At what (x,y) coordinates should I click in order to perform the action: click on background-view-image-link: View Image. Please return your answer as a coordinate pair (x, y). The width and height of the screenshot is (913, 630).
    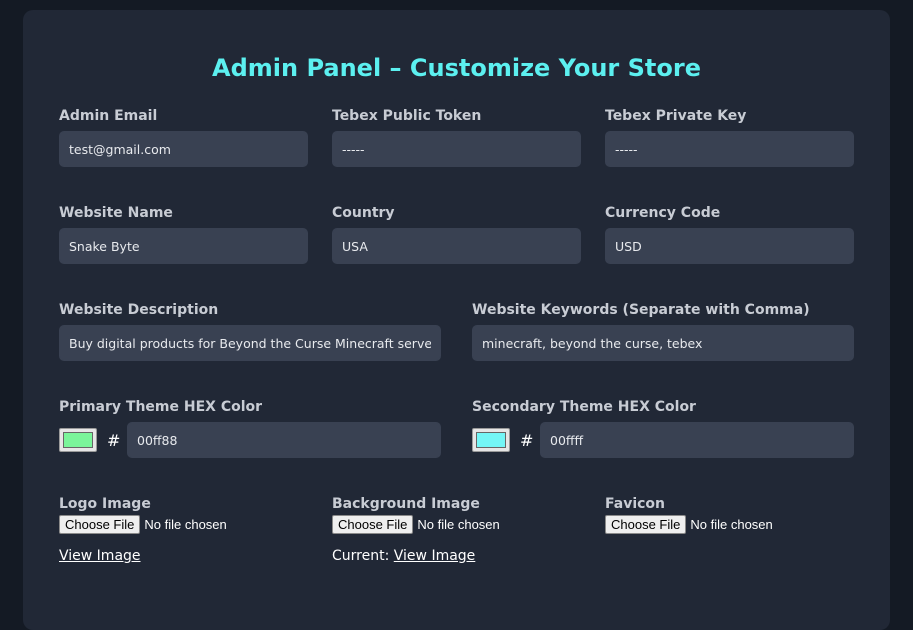
    Looking at the image, I should click on (435, 556).